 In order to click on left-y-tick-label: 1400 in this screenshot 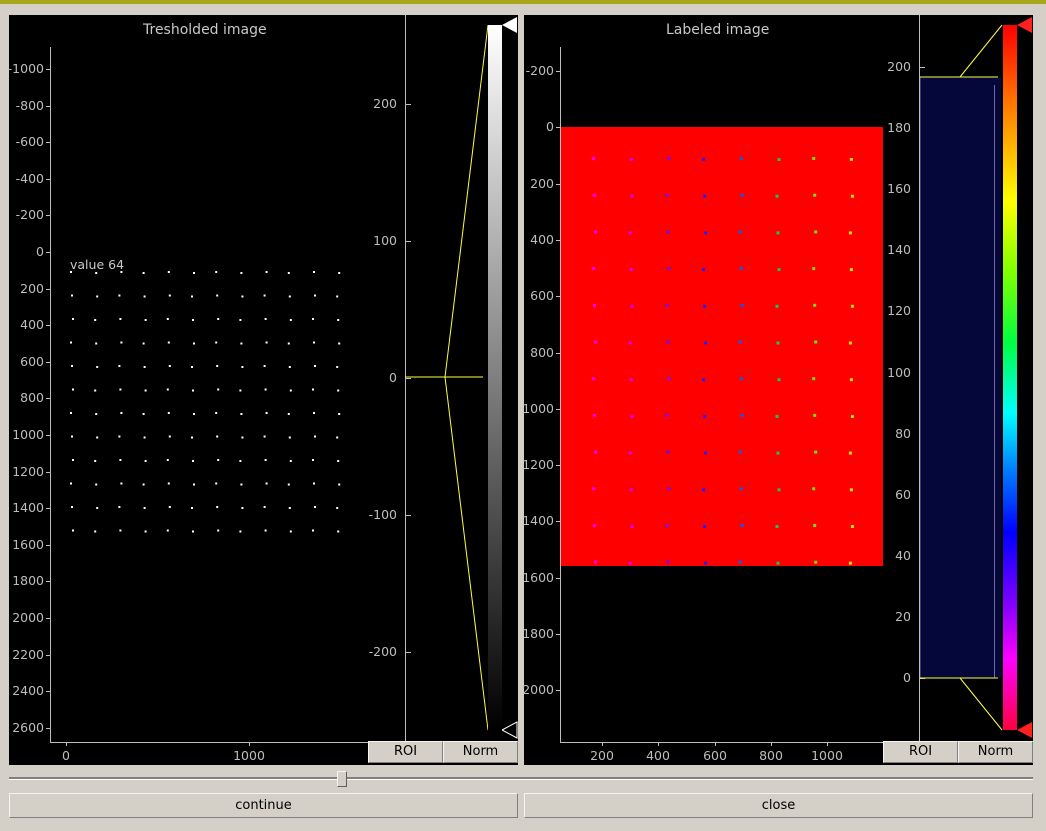, I will do `click(28, 508)`.